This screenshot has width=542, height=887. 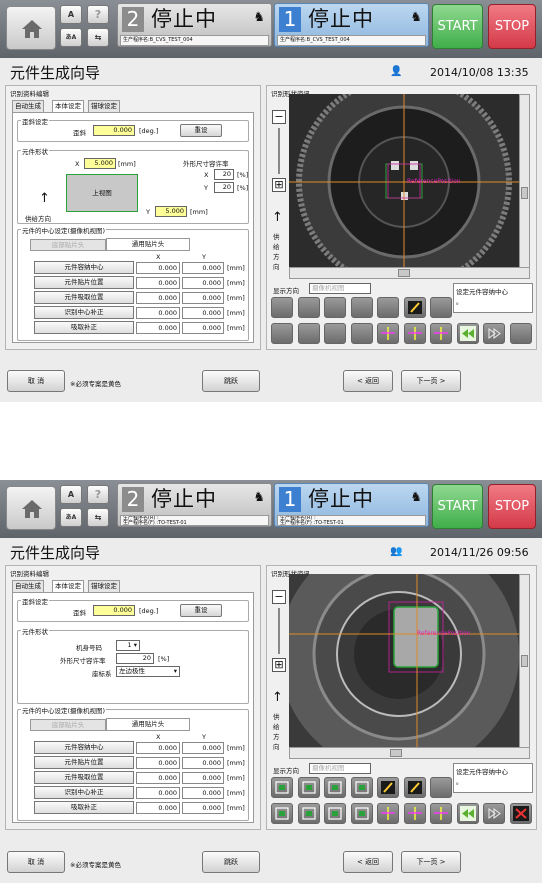 What do you see at coordinates (396, 753) in the screenshot?
I see `scroll-thumb` at bounding box center [396, 753].